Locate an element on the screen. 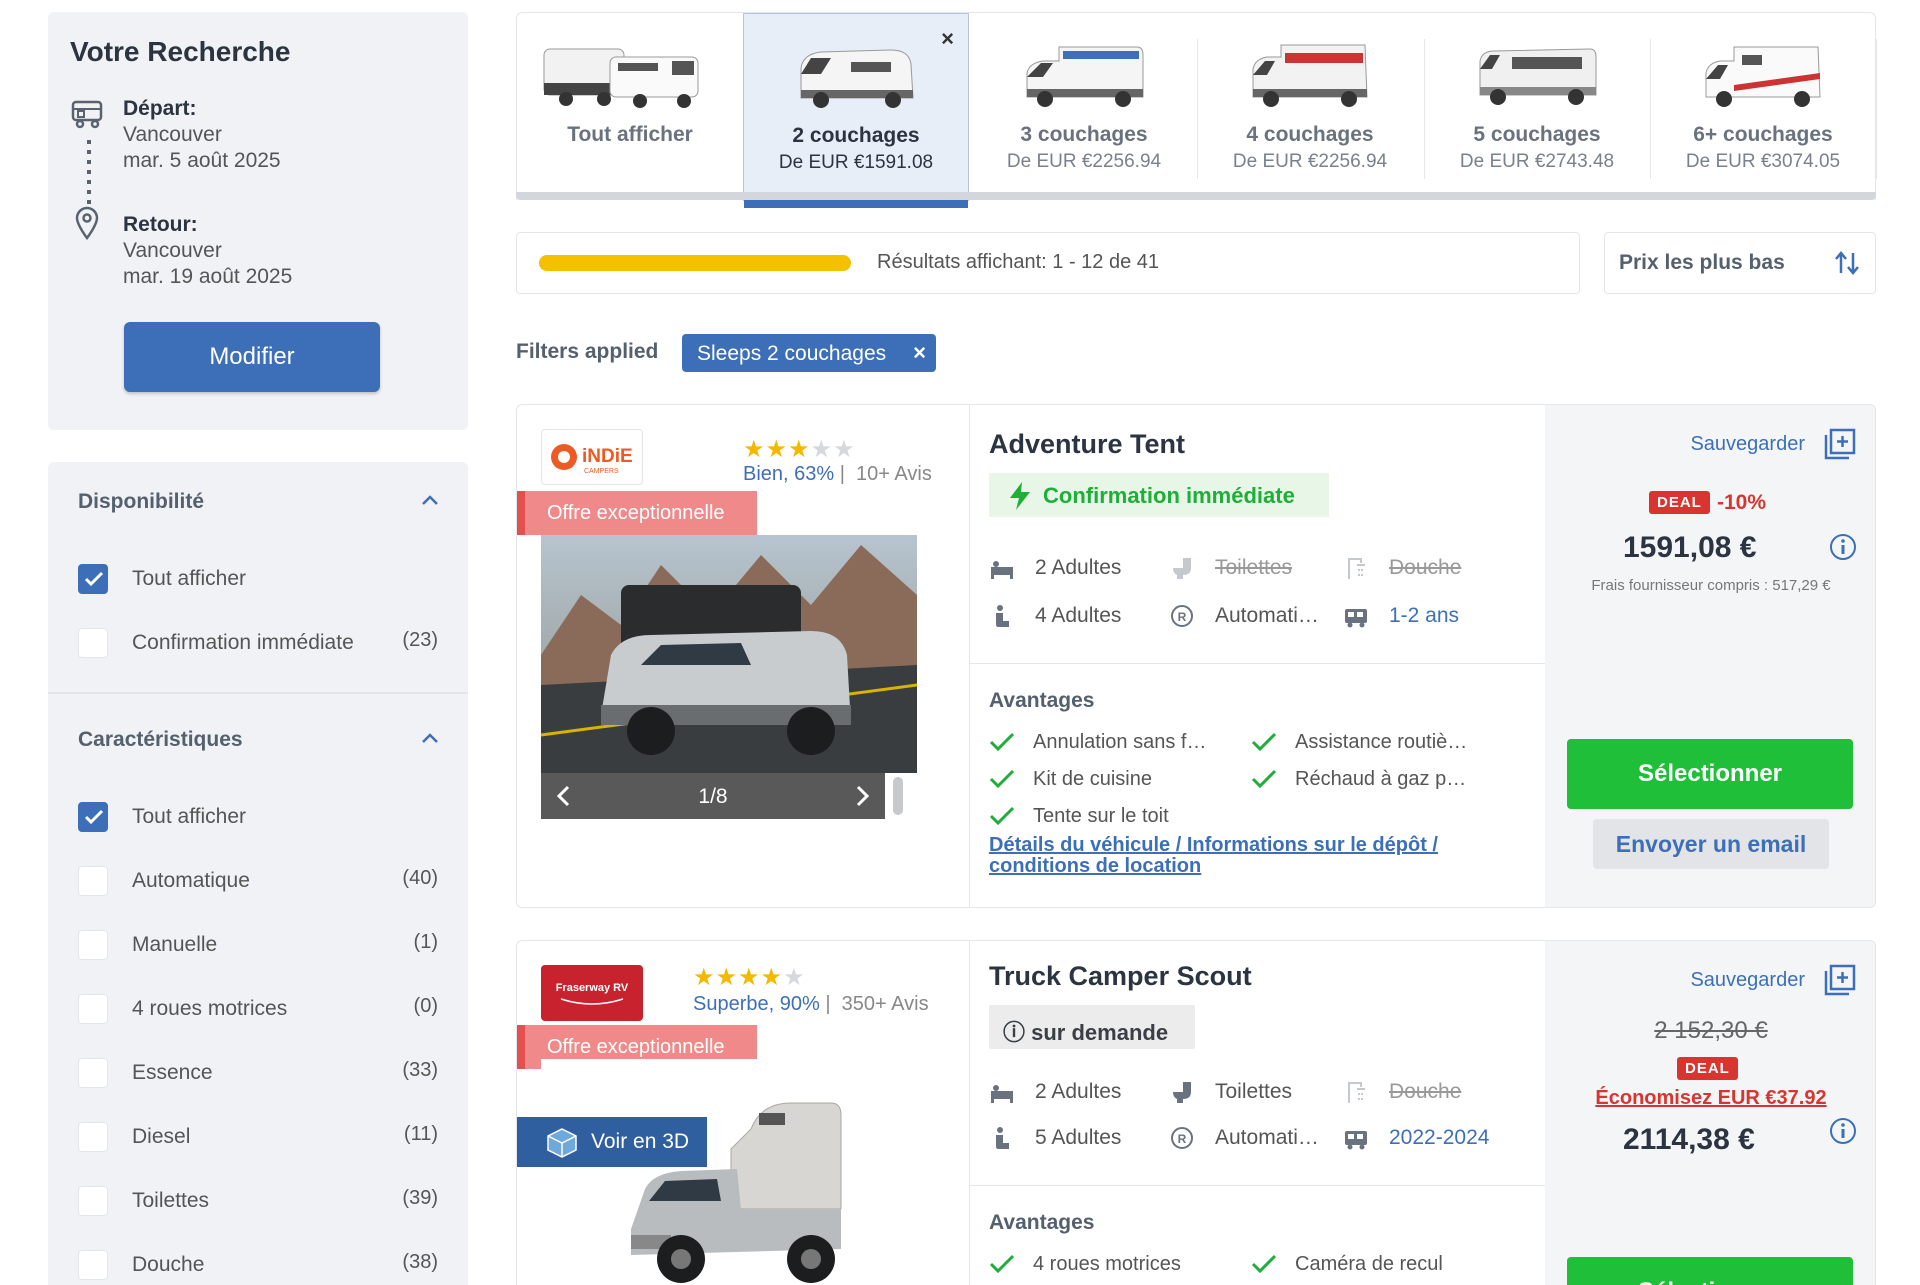 This screenshot has height=1285, width=1920. listing-title: Adventure Tent is located at coordinates (1087, 444).